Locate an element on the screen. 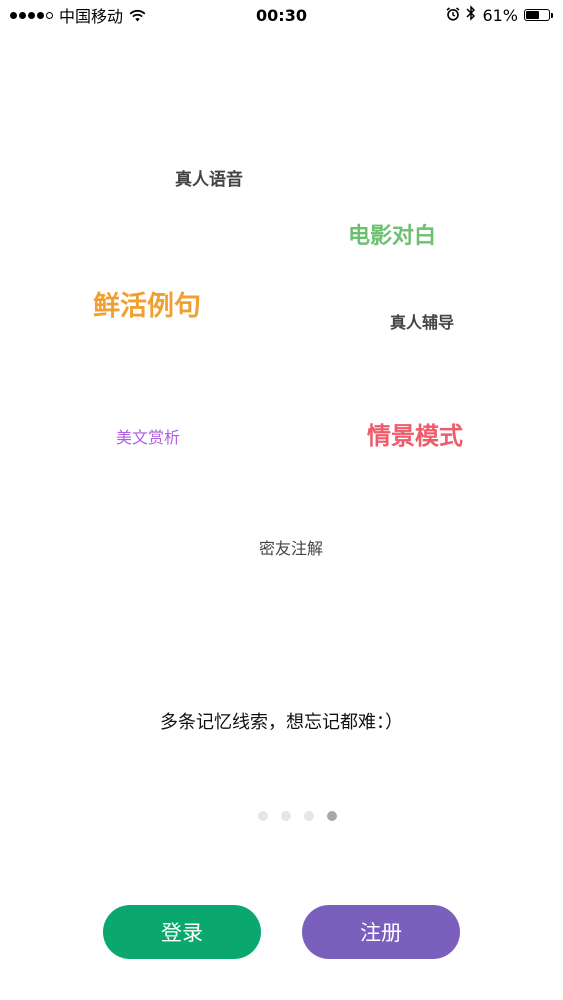  feature-example-sentences: 鲜活例句 is located at coordinates (147, 306).